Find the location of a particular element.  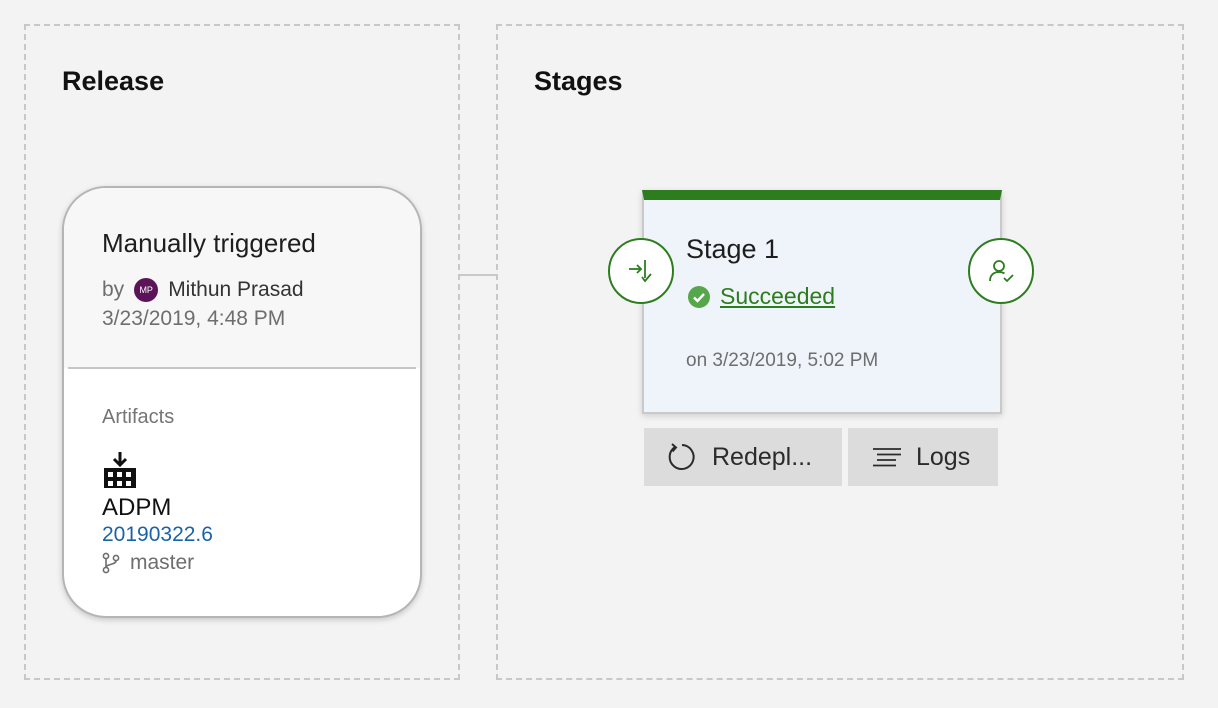

stage-status-link: Succeeded is located at coordinates (777, 296).